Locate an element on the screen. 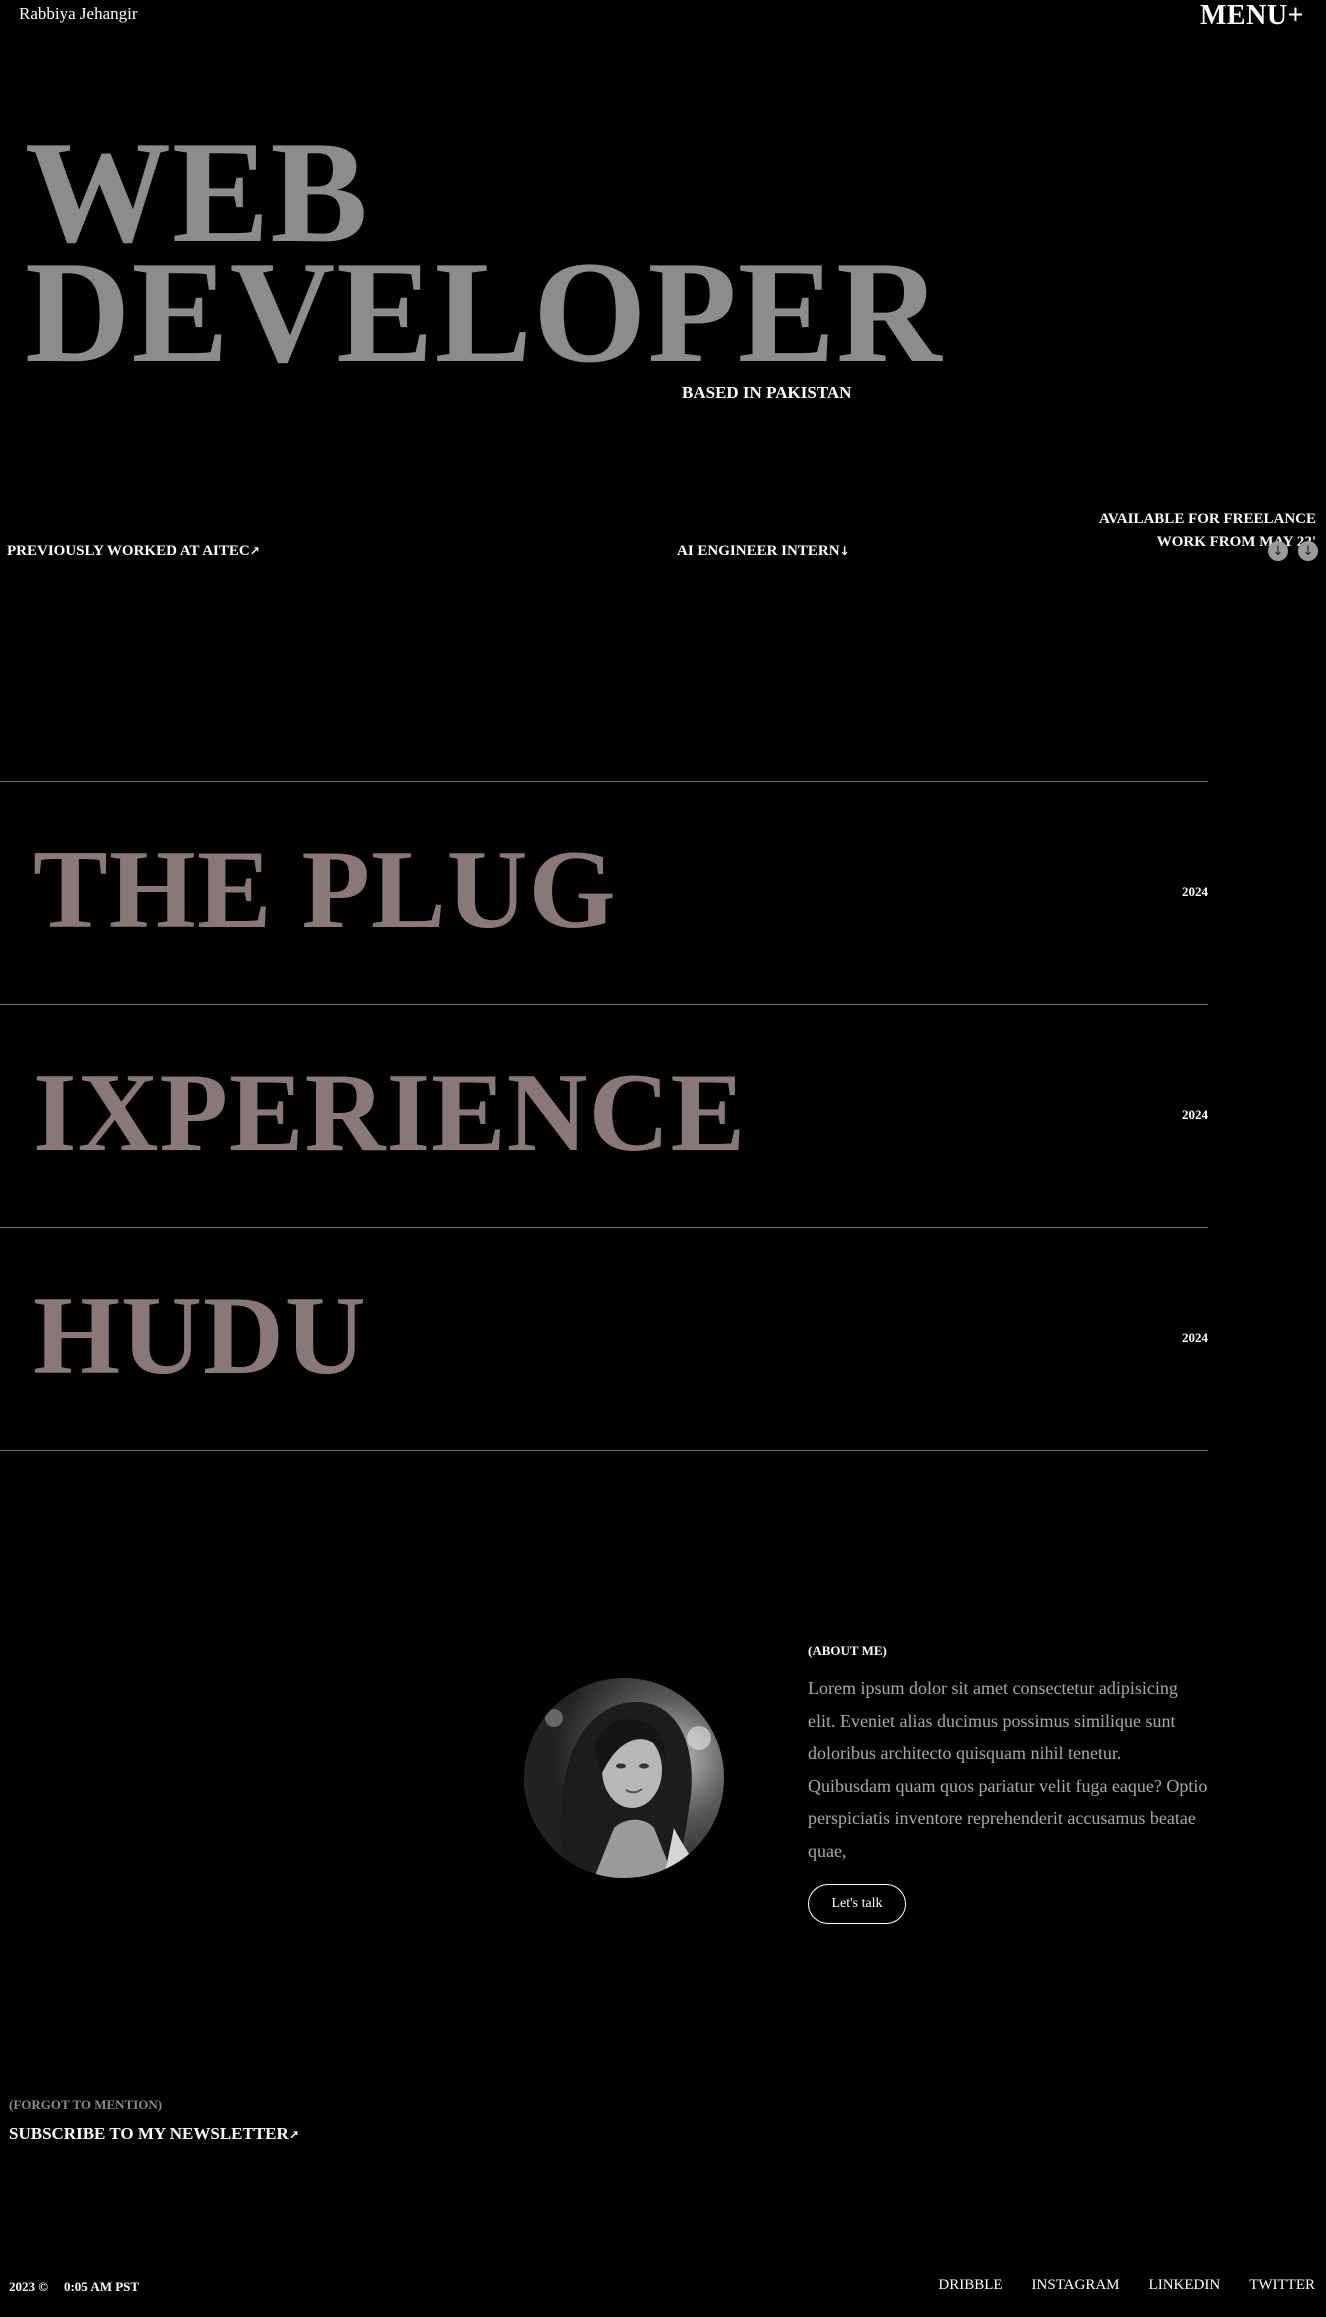  previous-work-label: PREVIOUSLY WORKED AT AITEC is located at coordinates (128, 551).